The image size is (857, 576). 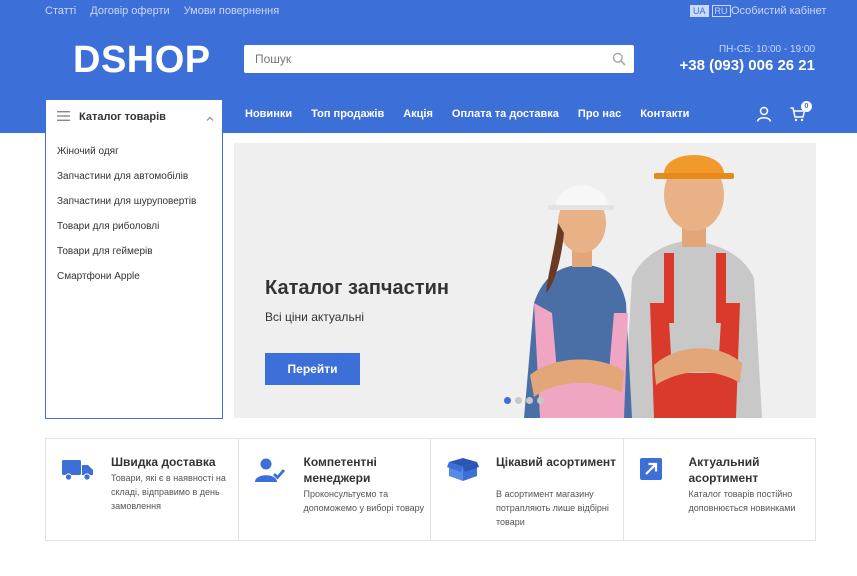 I want to click on catalog-item-apple-phones: Смартфони Apple, so click(x=134, y=276).